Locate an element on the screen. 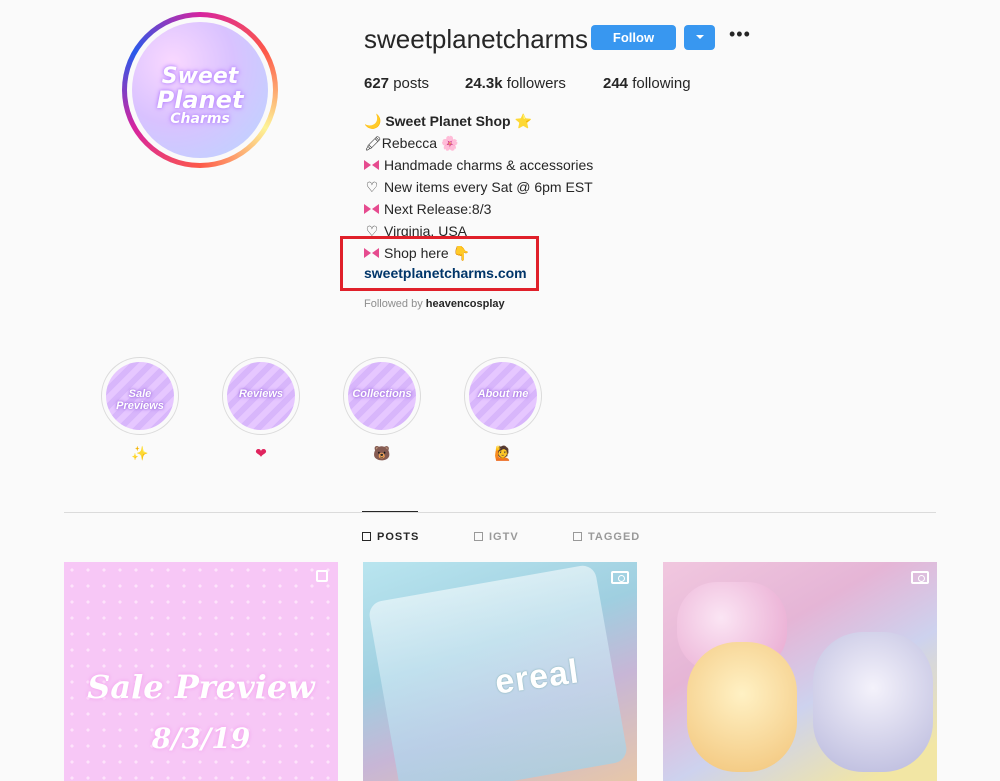 The height and width of the screenshot is (781, 1000). profile-avatar: Sweet Planet Charms is located at coordinates (200, 90).